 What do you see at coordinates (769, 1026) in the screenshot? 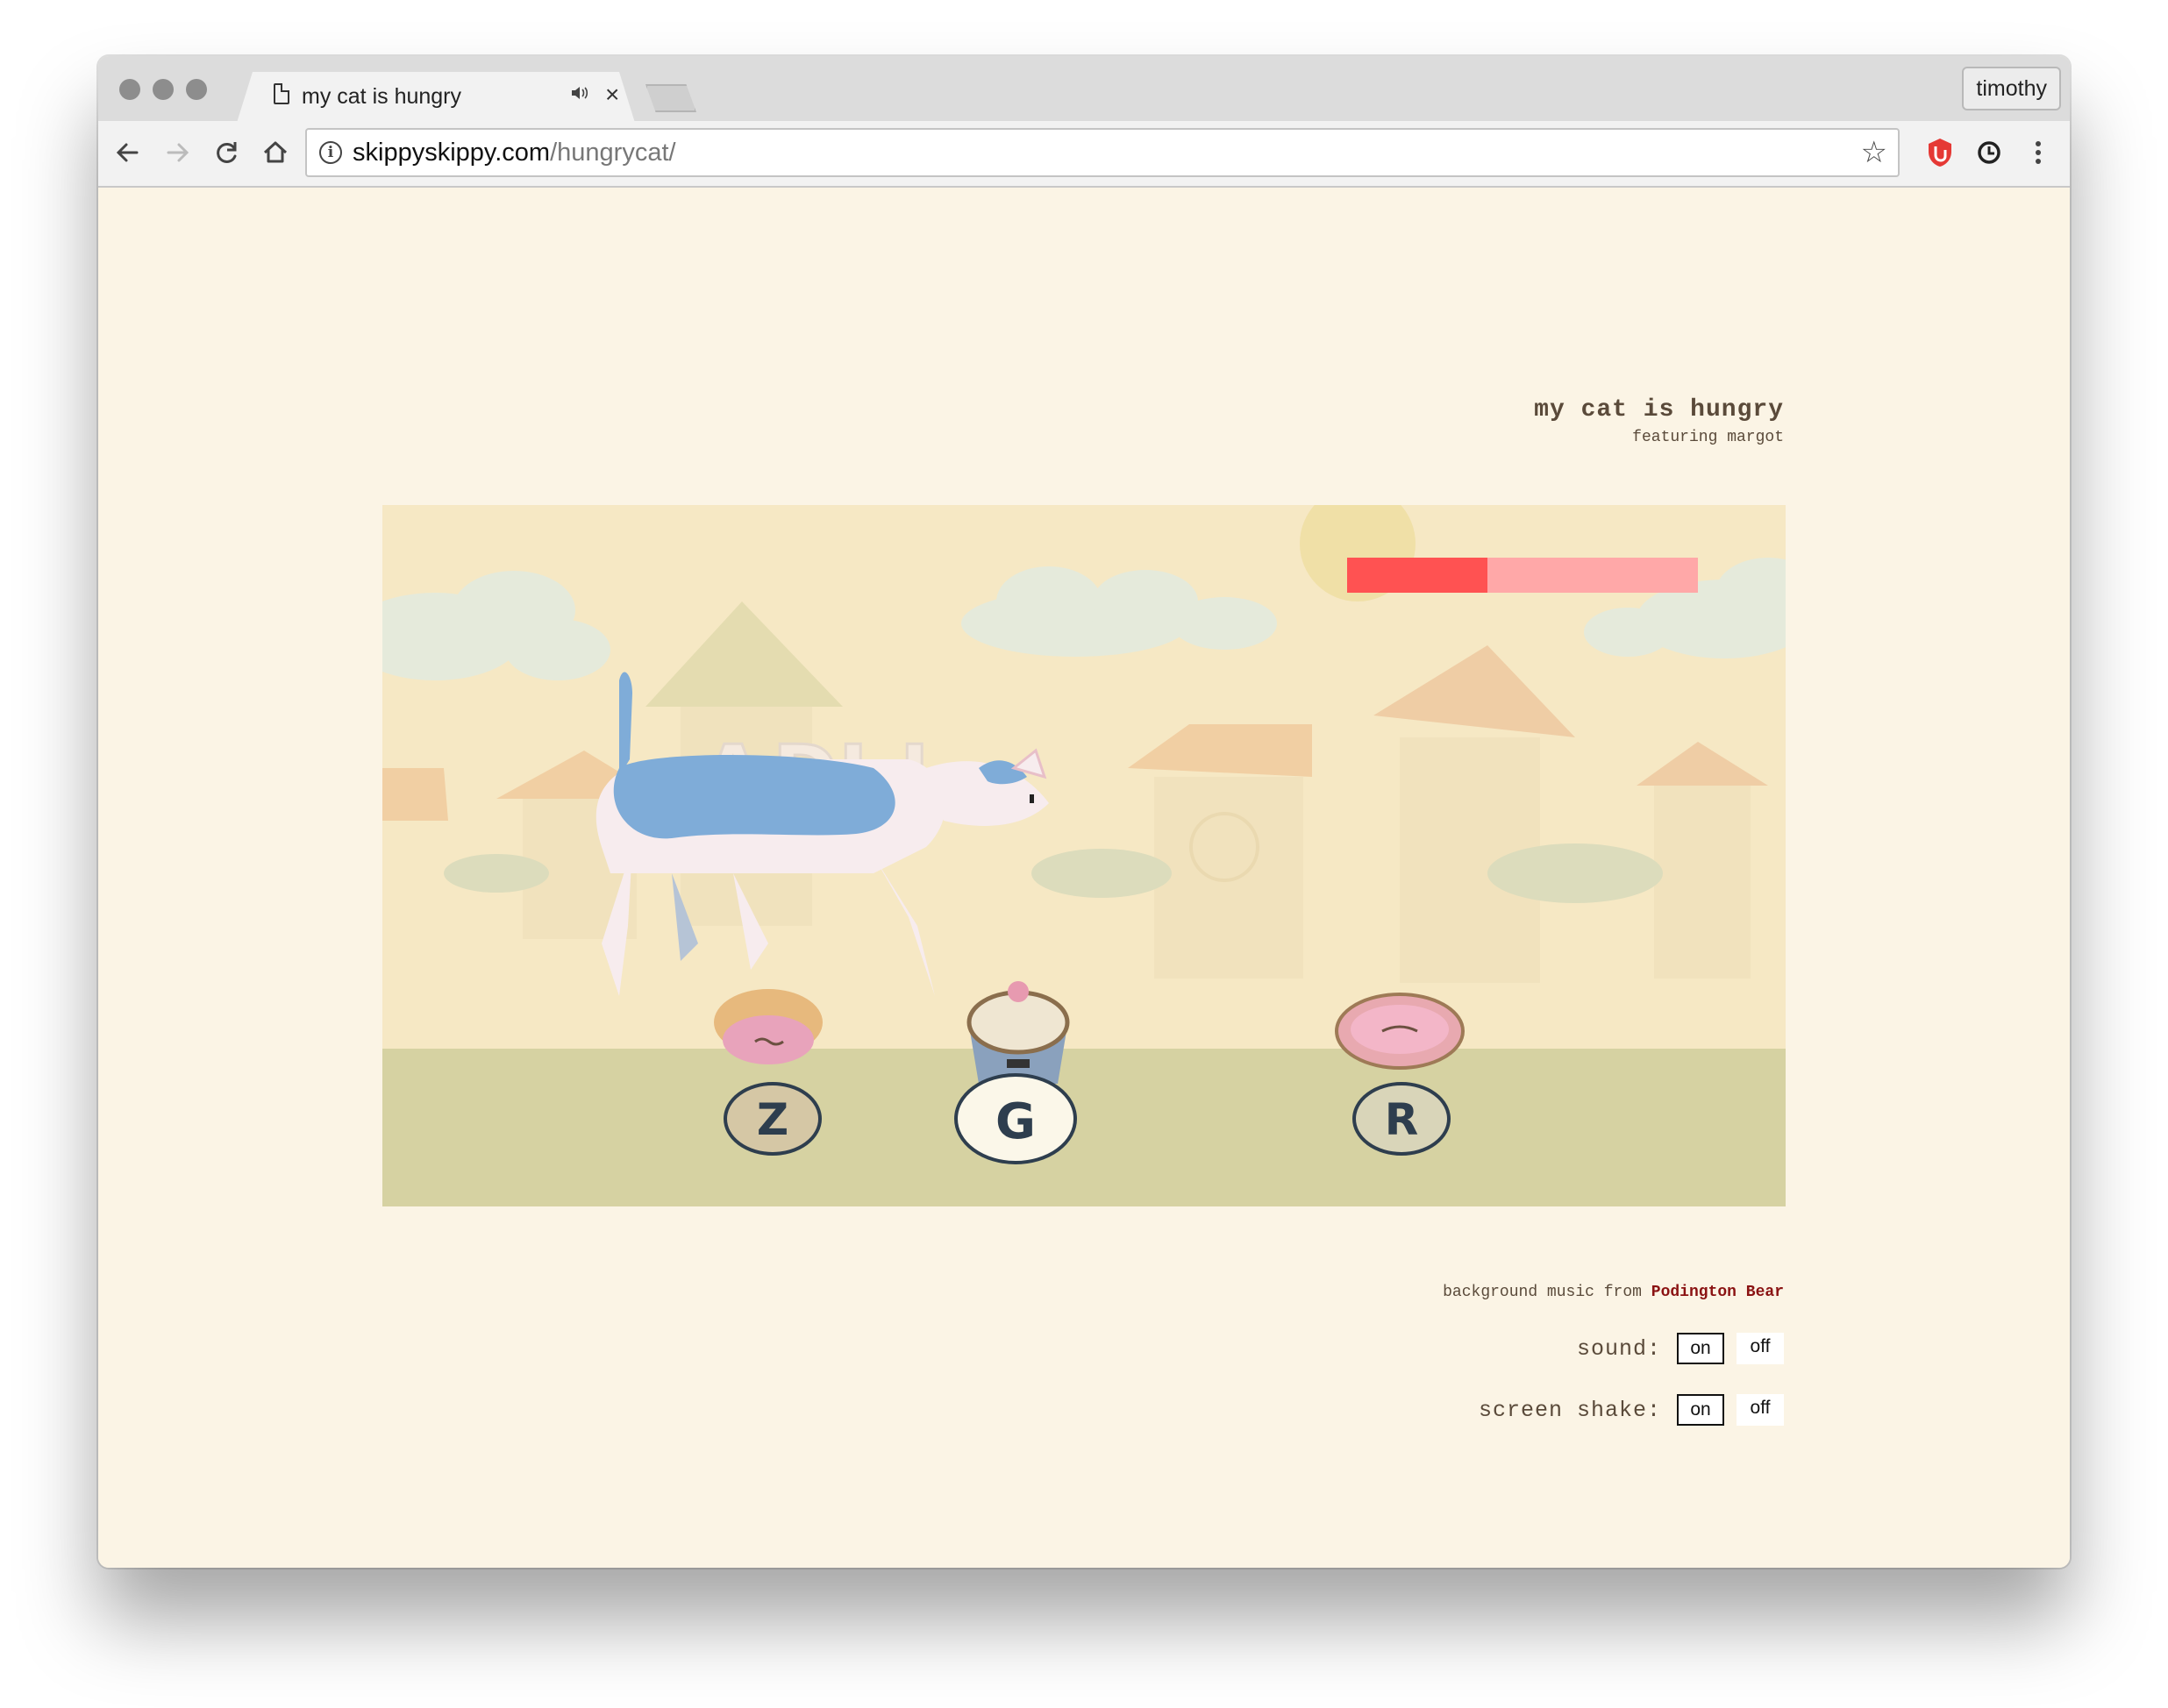
I see `food-pie` at bounding box center [769, 1026].